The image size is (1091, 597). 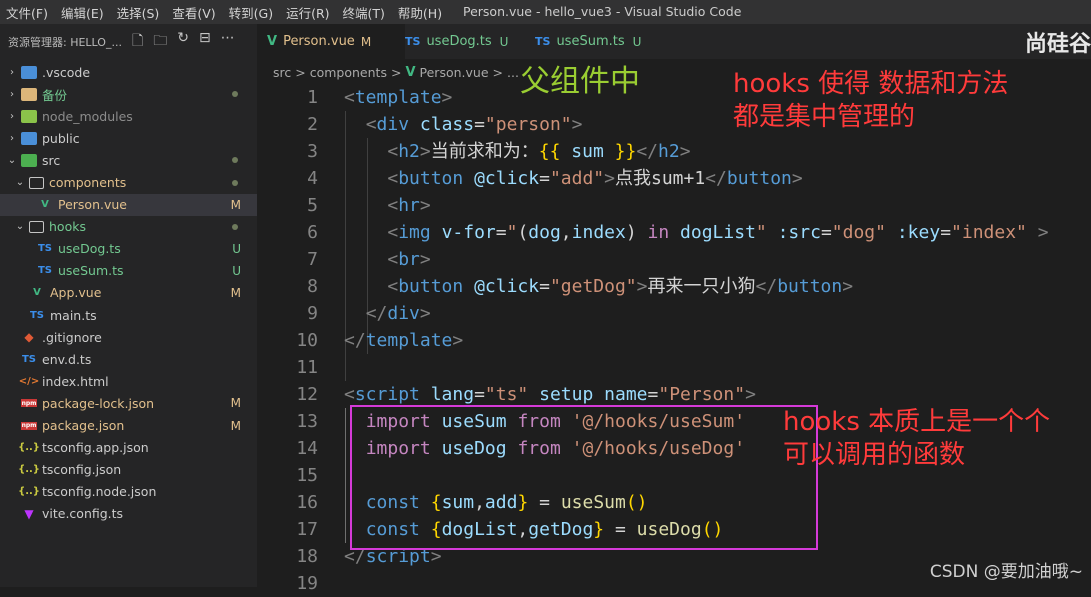 I want to click on csdn-watermark: CSDN @要加油哦~, so click(x=1006, y=572).